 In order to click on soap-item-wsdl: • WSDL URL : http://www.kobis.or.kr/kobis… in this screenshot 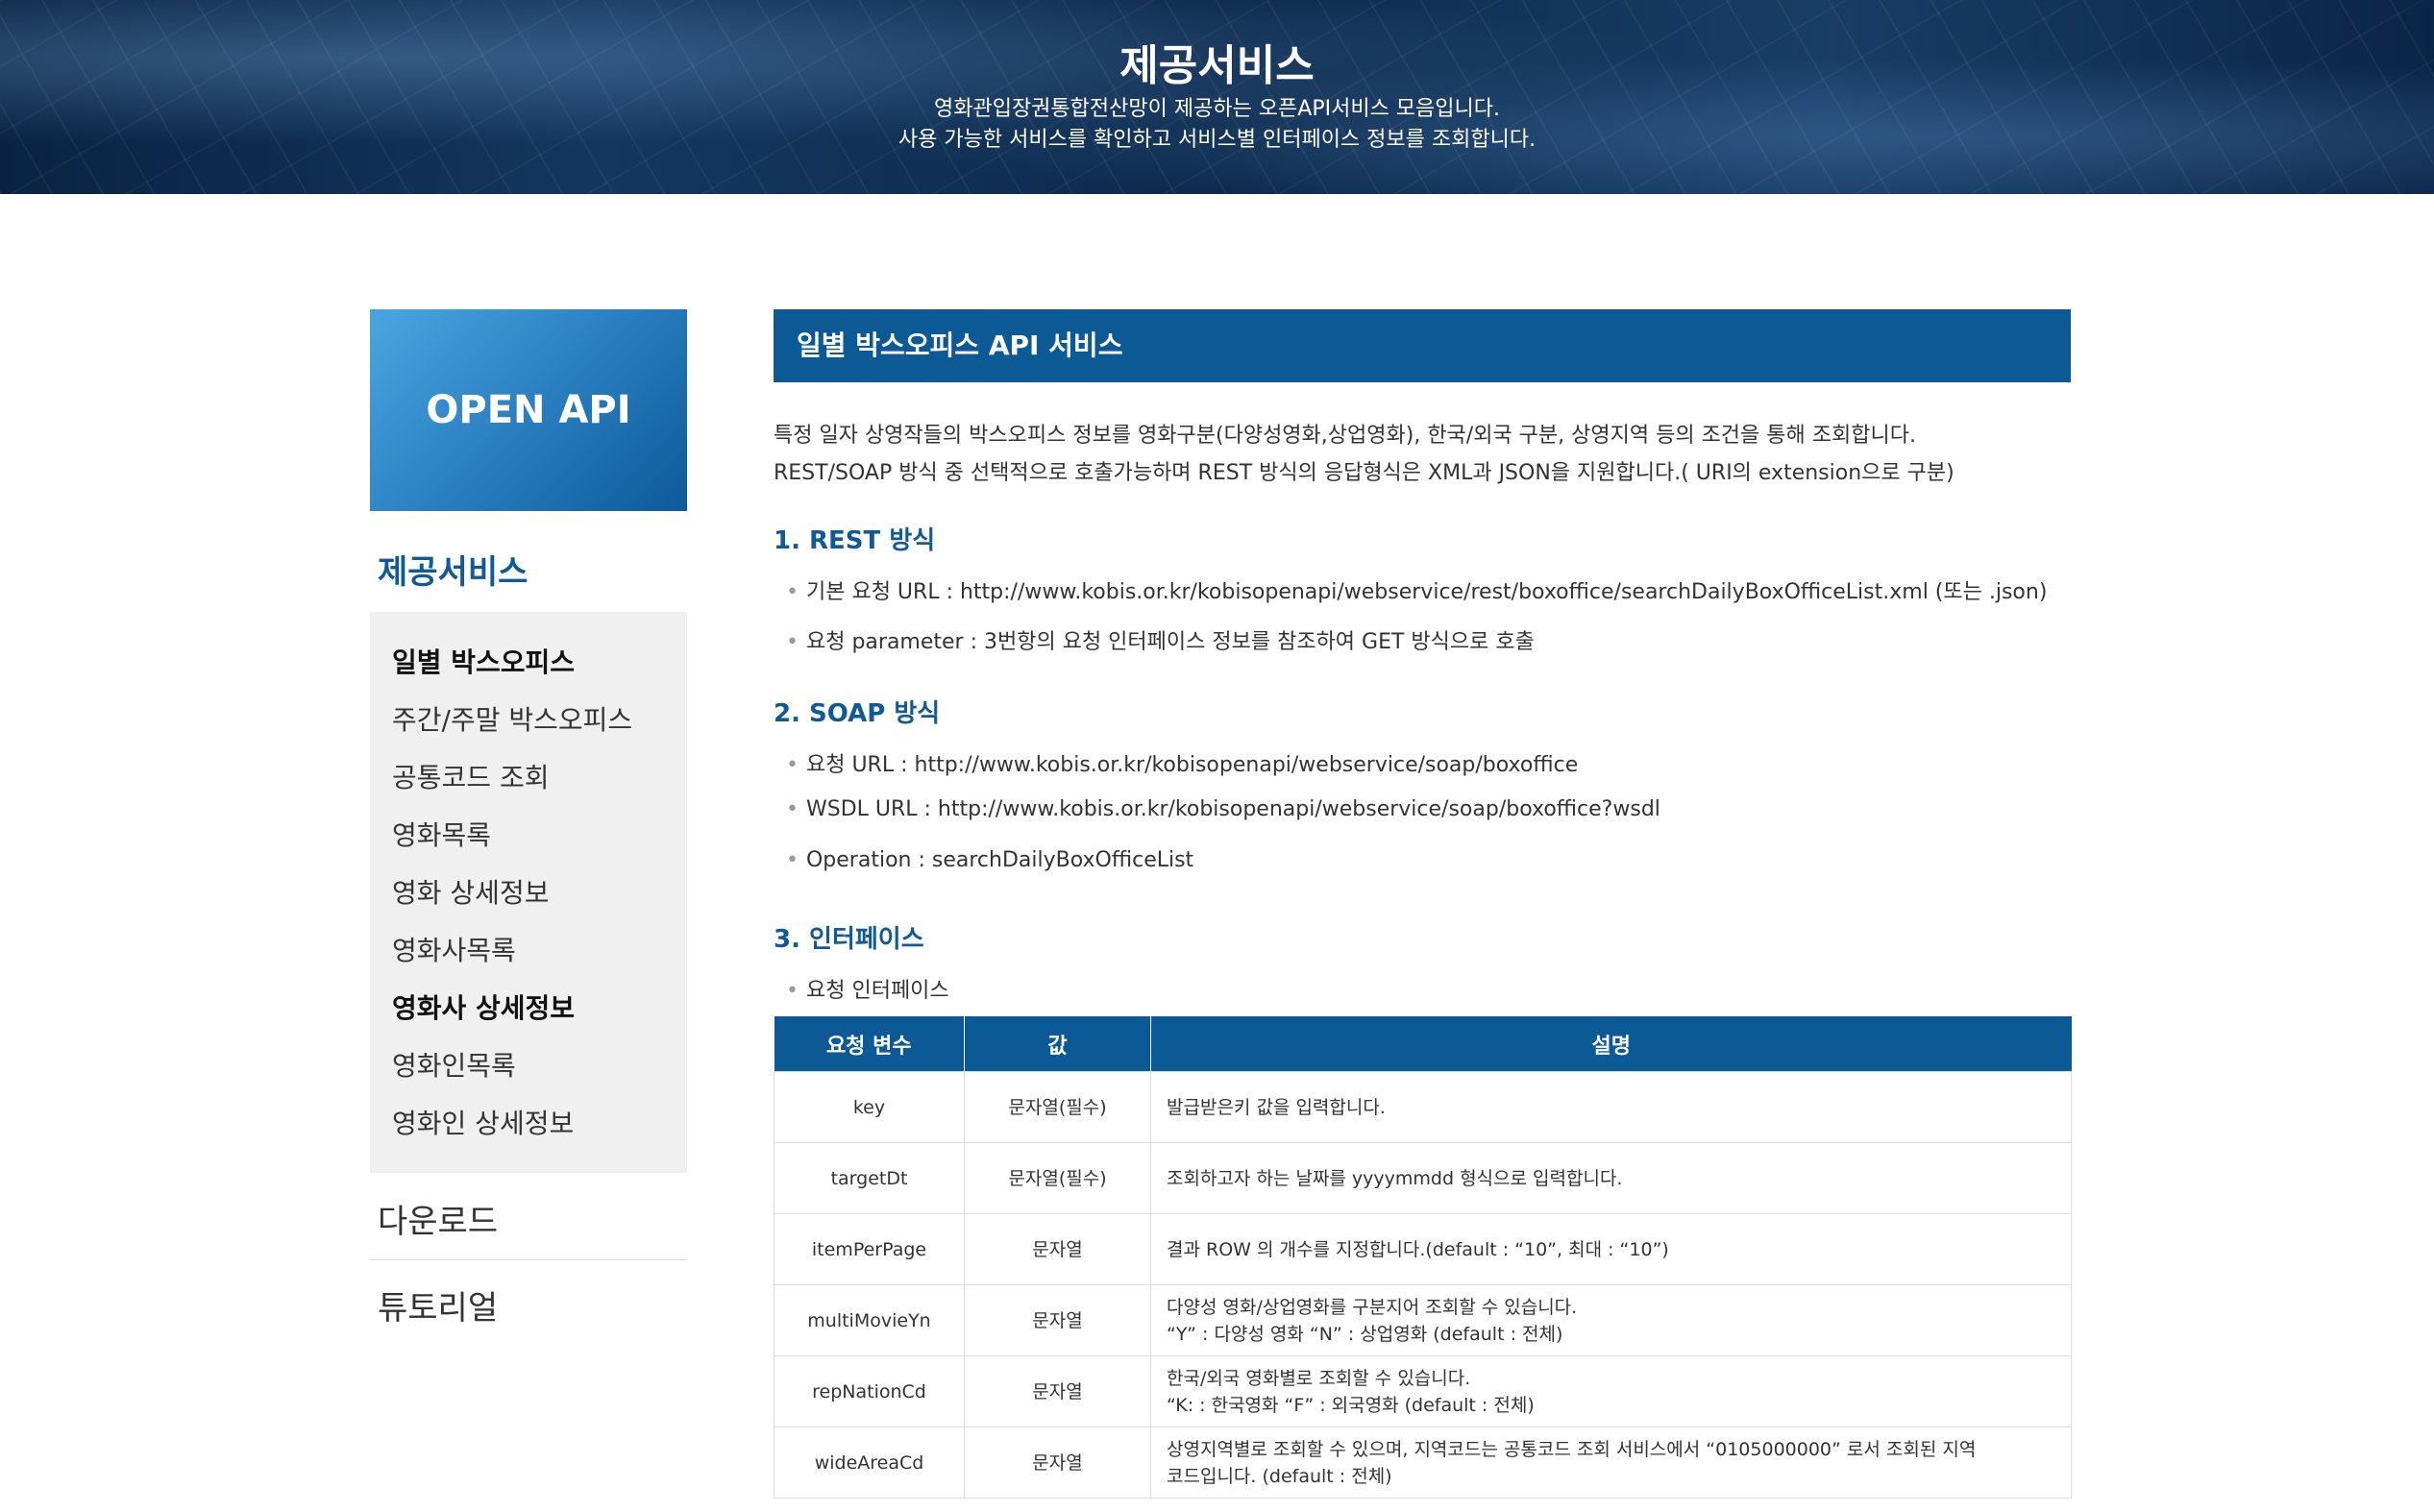, I will do `click(1223, 809)`.